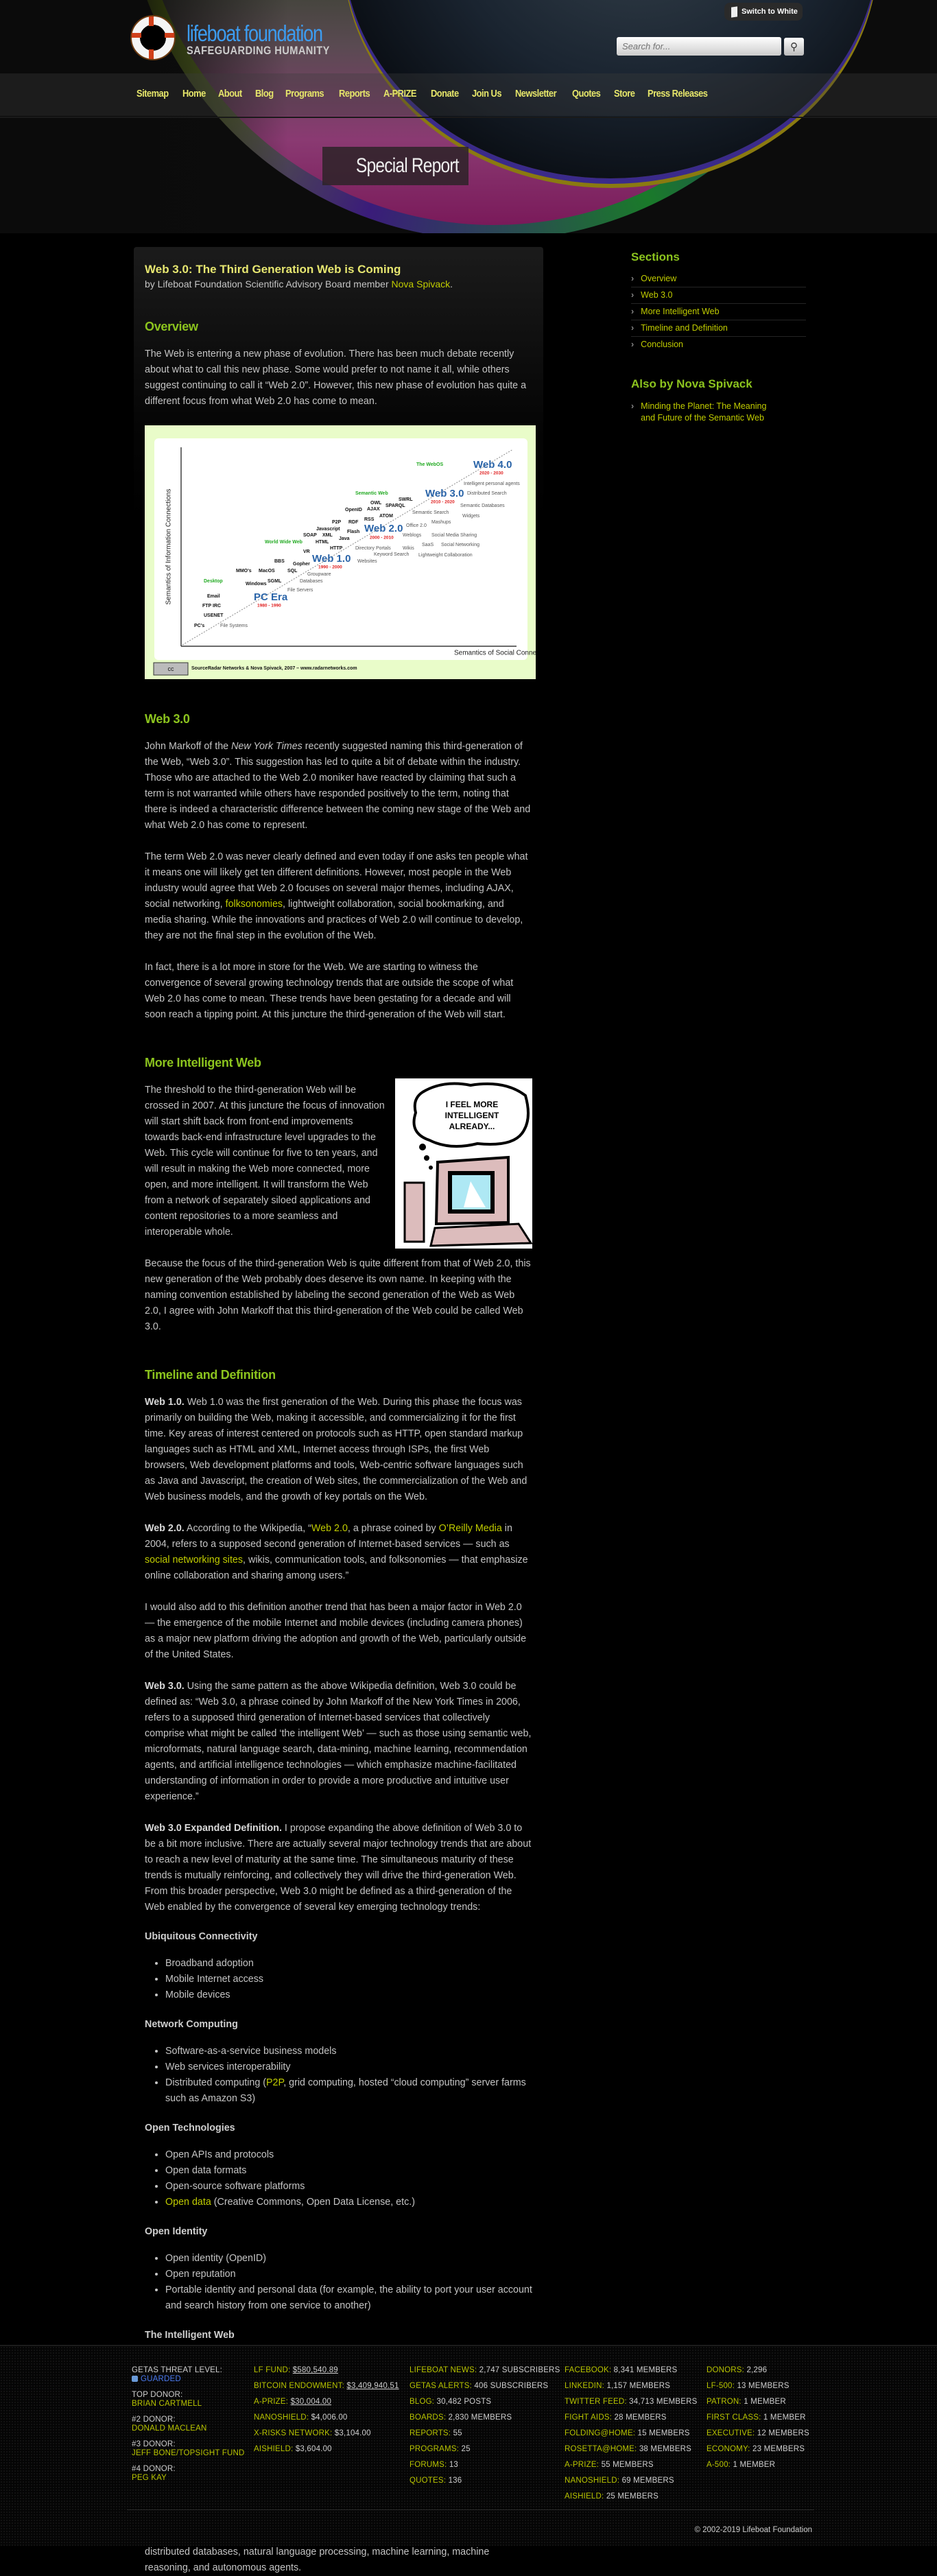  Describe the element at coordinates (624, 93) in the screenshot. I see `nav-store: Store` at that location.